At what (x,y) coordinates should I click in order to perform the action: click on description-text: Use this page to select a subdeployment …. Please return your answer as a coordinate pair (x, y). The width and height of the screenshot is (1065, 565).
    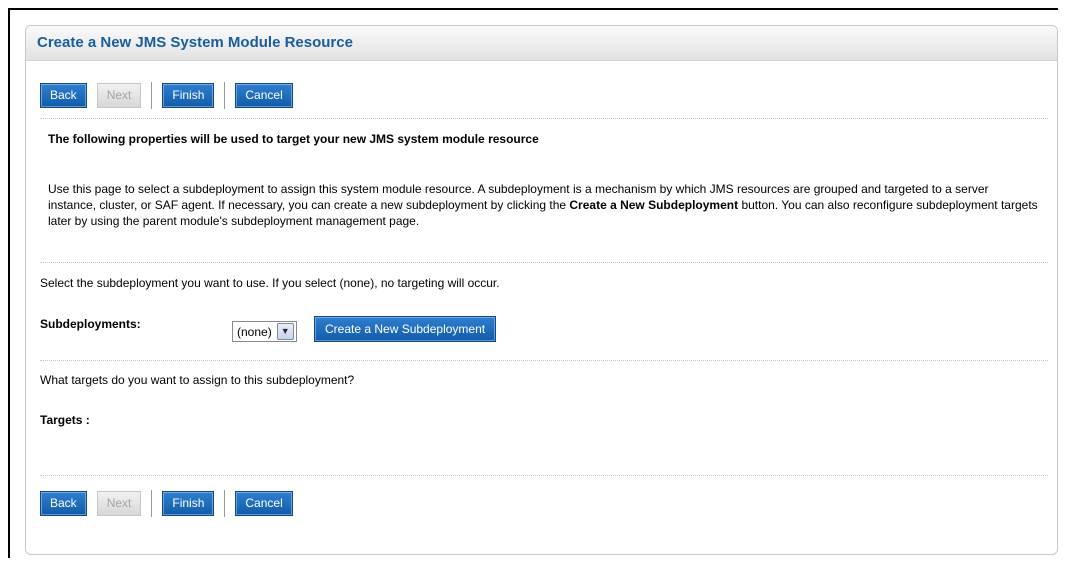
    Looking at the image, I should click on (543, 205).